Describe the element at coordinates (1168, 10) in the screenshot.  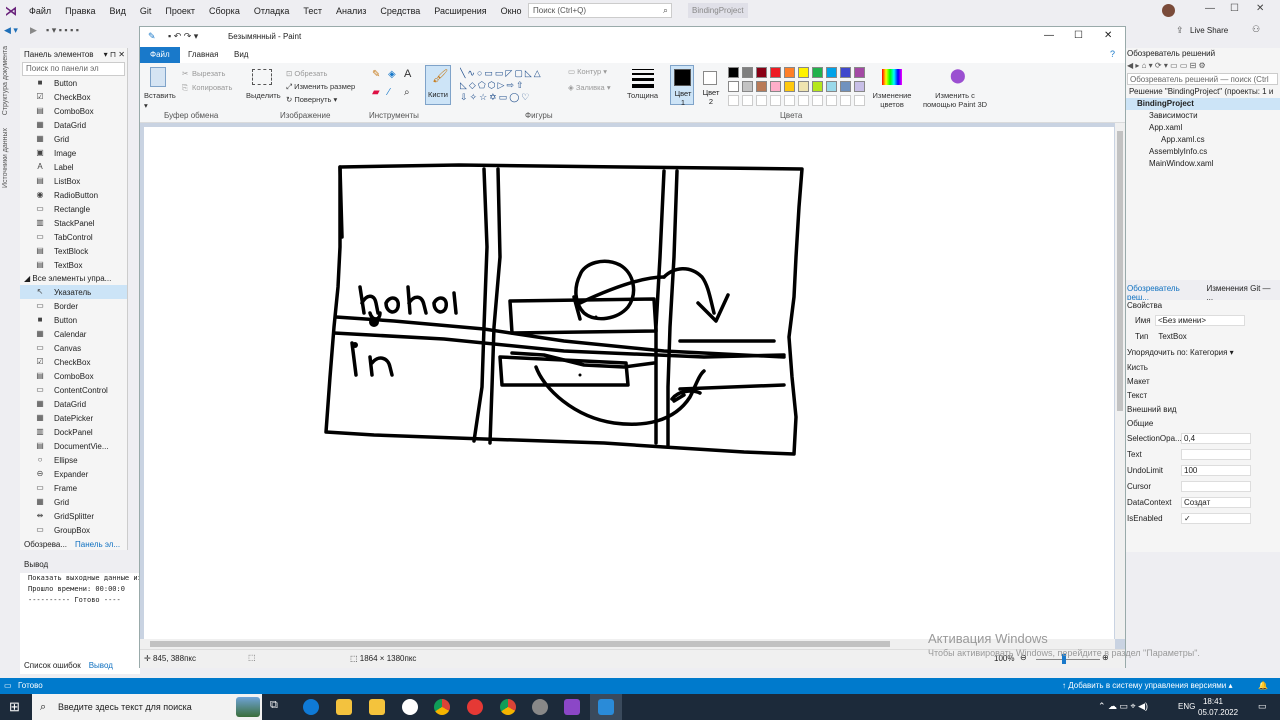
I see `avatar` at that location.